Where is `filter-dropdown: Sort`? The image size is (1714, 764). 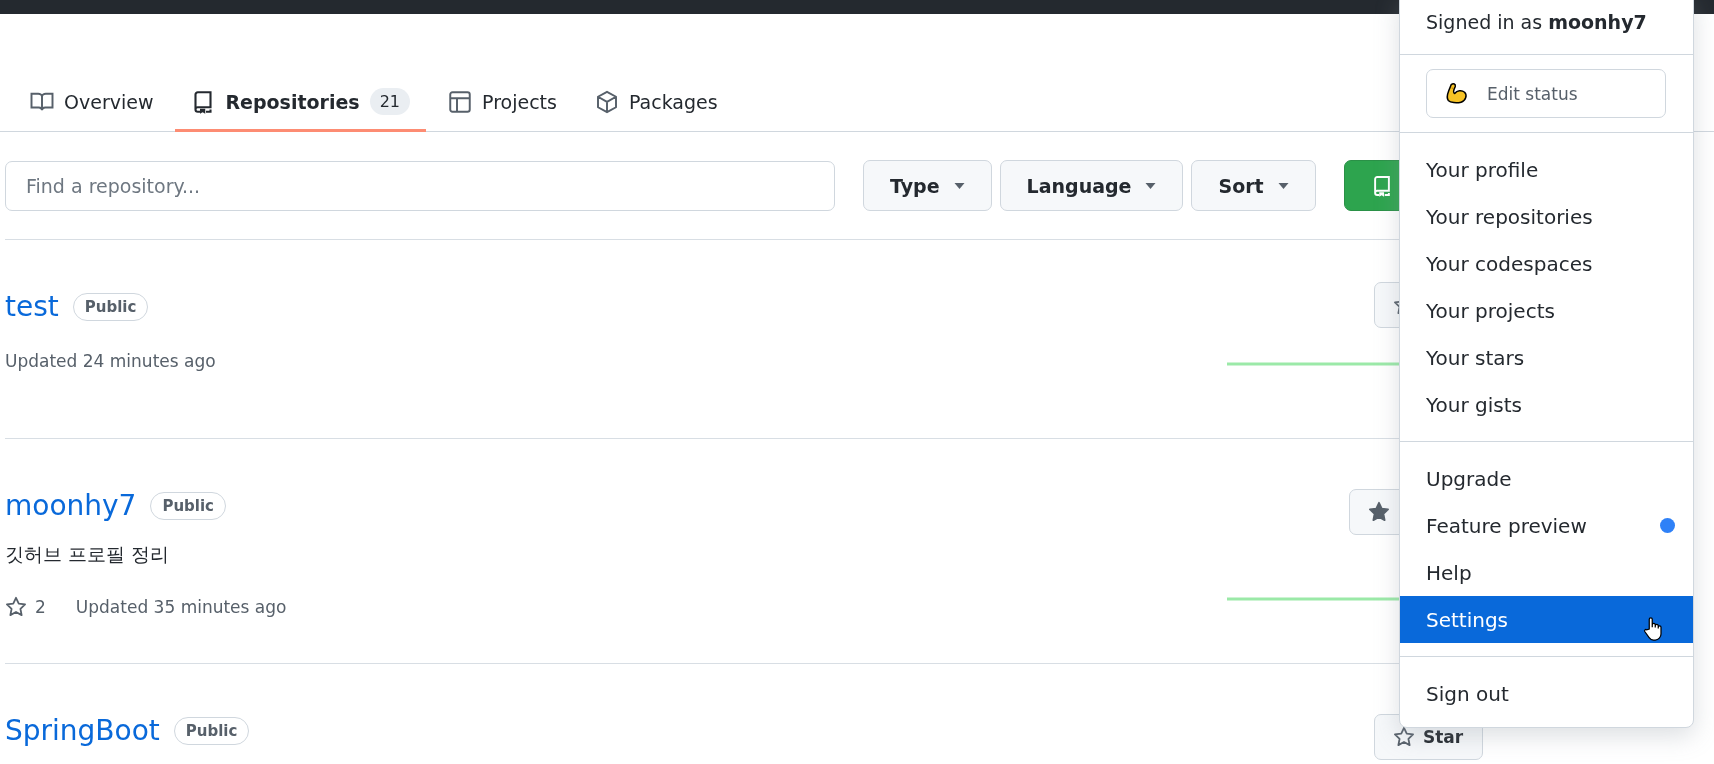 filter-dropdown: Sort is located at coordinates (1253, 185).